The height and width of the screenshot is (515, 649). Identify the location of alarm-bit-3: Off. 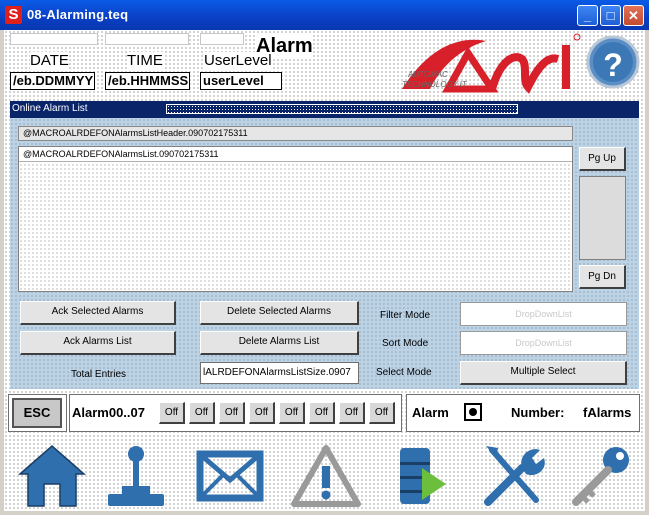
(262, 413).